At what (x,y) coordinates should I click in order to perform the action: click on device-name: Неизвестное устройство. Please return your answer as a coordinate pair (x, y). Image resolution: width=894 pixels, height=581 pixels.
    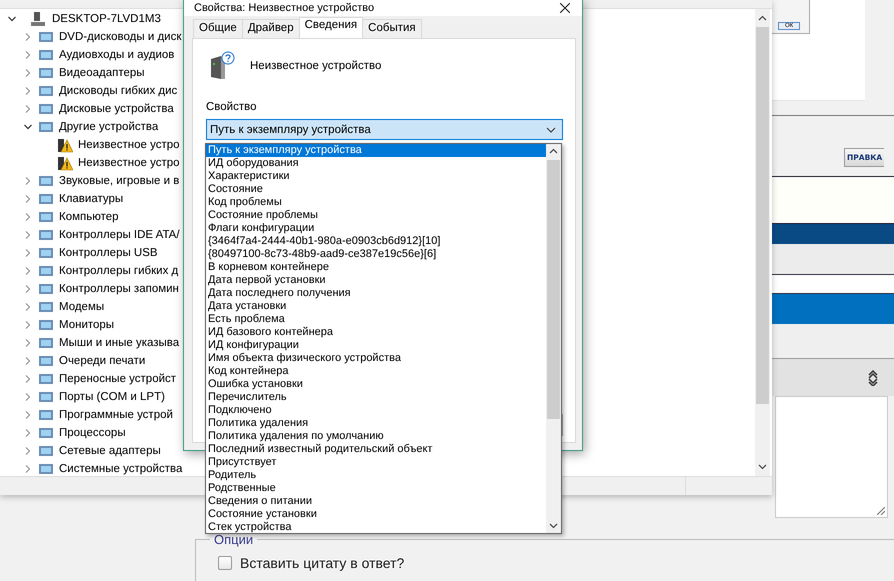
    Looking at the image, I should click on (316, 66).